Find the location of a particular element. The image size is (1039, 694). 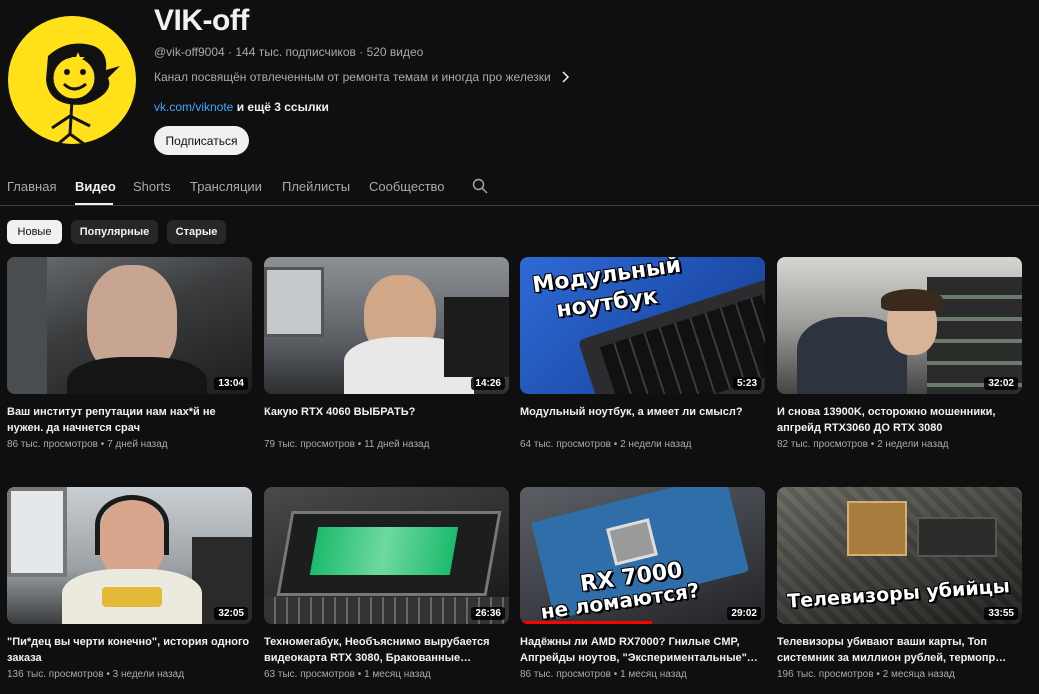

video-thumbnail: 14:26 is located at coordinates (386, 325).